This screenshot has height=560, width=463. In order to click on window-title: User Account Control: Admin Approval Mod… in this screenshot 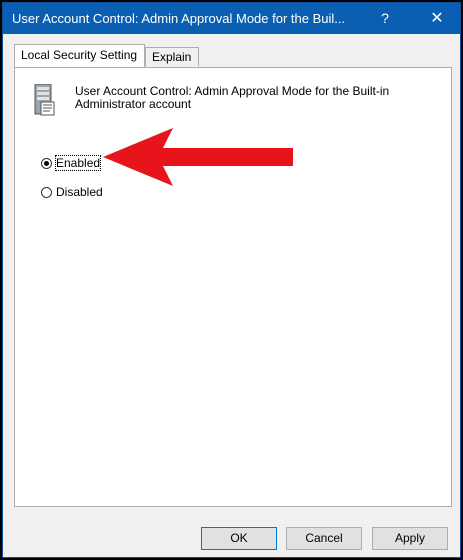, I will do `click(179, 18)`.